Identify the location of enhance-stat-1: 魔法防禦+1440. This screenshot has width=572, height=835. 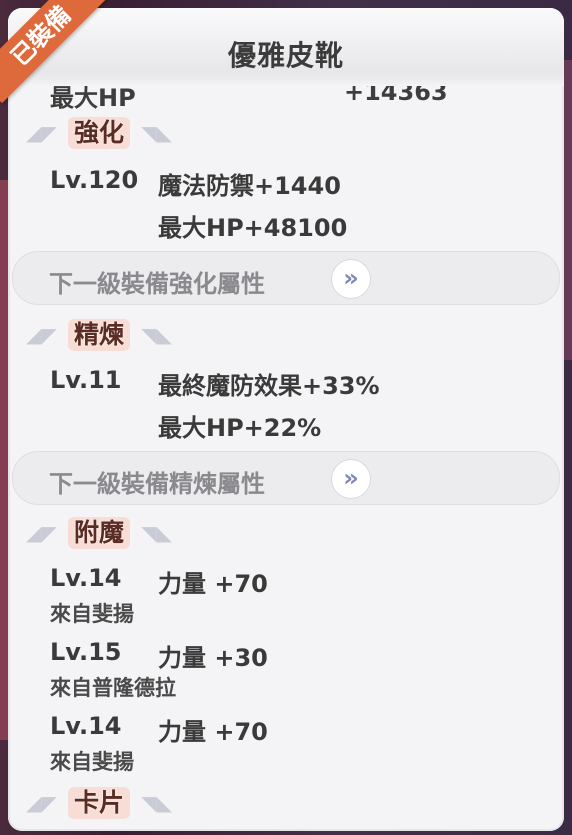
(249, 186).